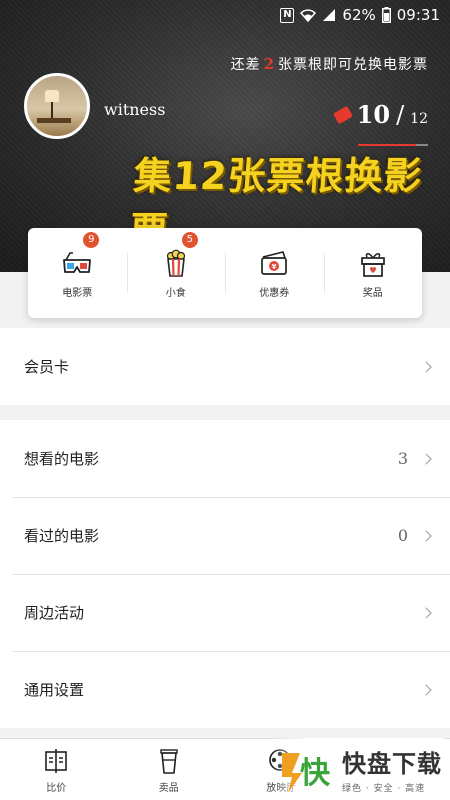 The height and width of the screenshot is (800, 450). What do you see at coordinates (287, 15) in the screenshot?
I see `nfc-icon: N` at bounding box center [287, 15].